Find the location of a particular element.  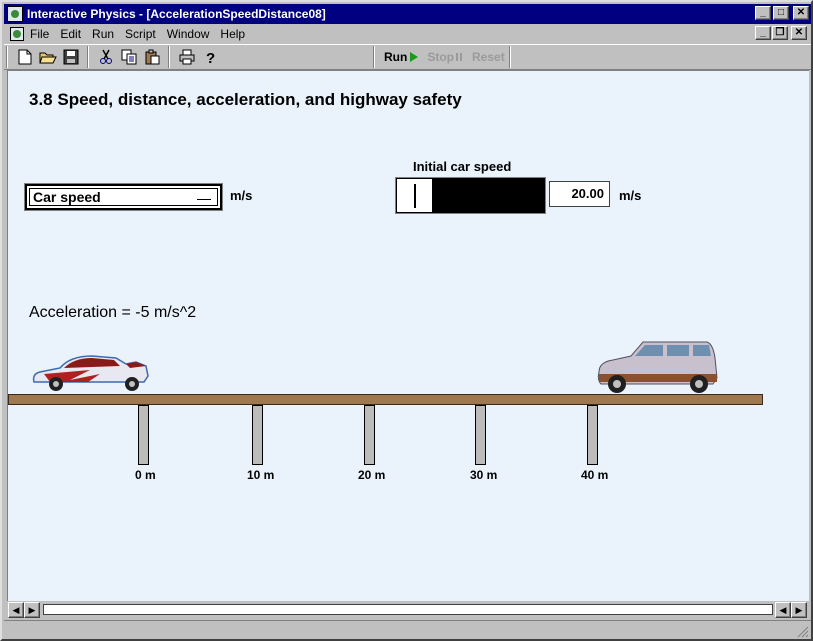

distance-label-30m: 30 m is located at coordinates (484, 475).